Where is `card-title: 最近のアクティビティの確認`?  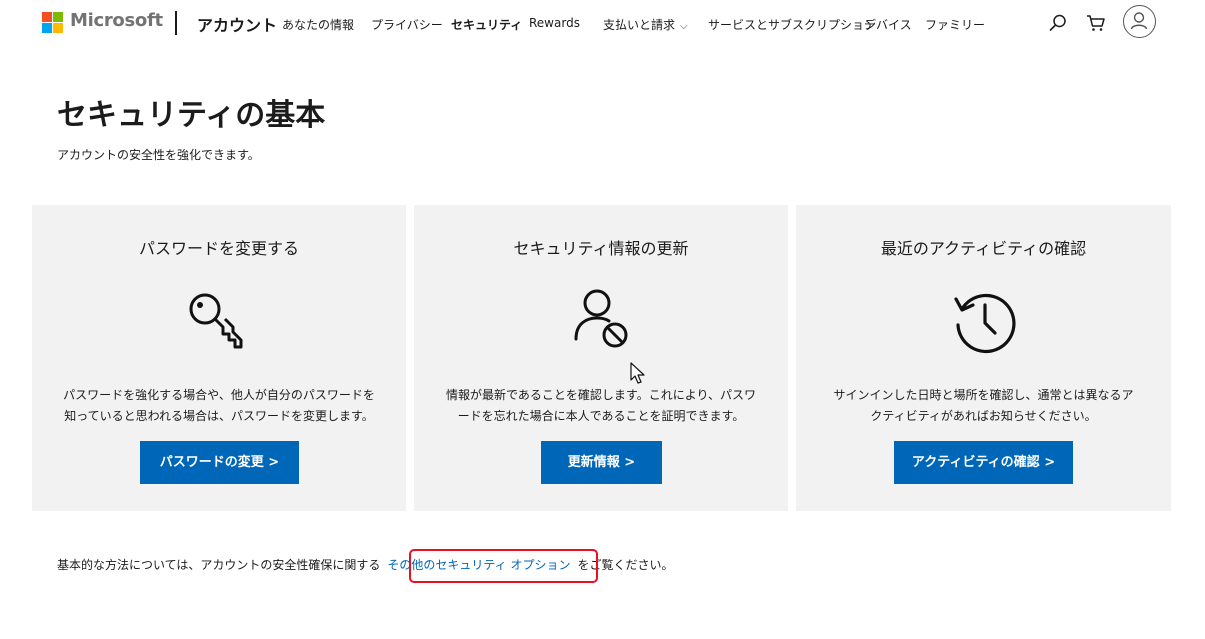
card-title: 最近のアクティビティの確認 is located at coordinates (983, 248).